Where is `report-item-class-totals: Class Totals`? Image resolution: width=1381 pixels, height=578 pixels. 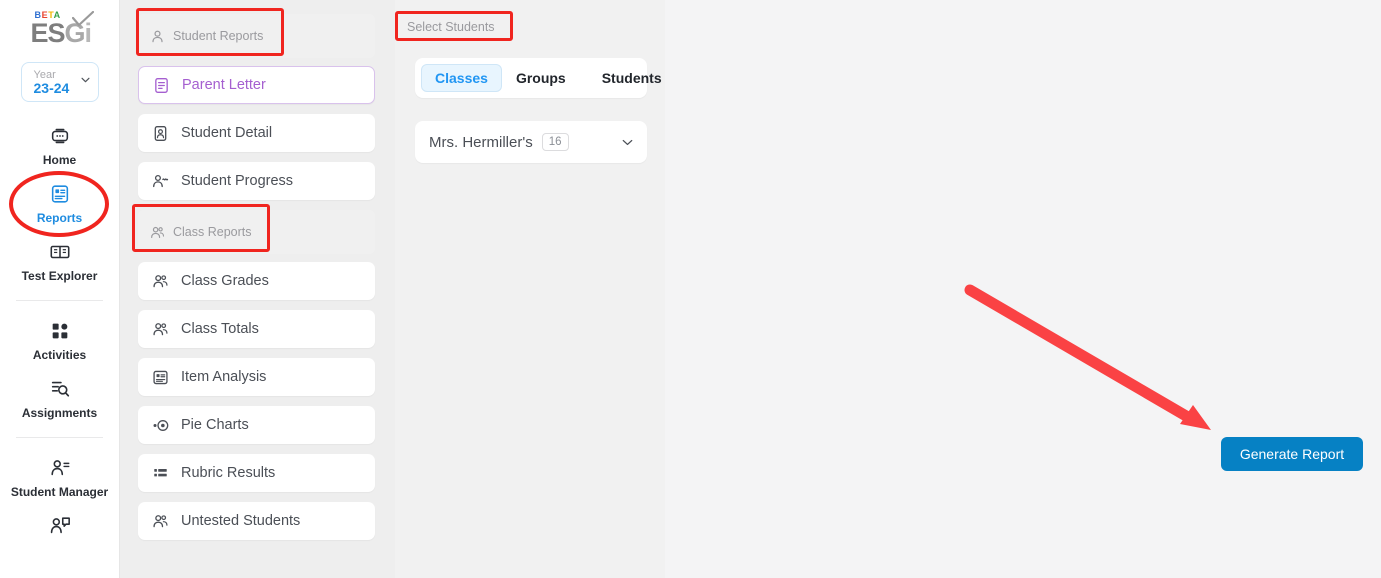 report-item-class-totals: Class Totals is located at coordinates (256, 329).